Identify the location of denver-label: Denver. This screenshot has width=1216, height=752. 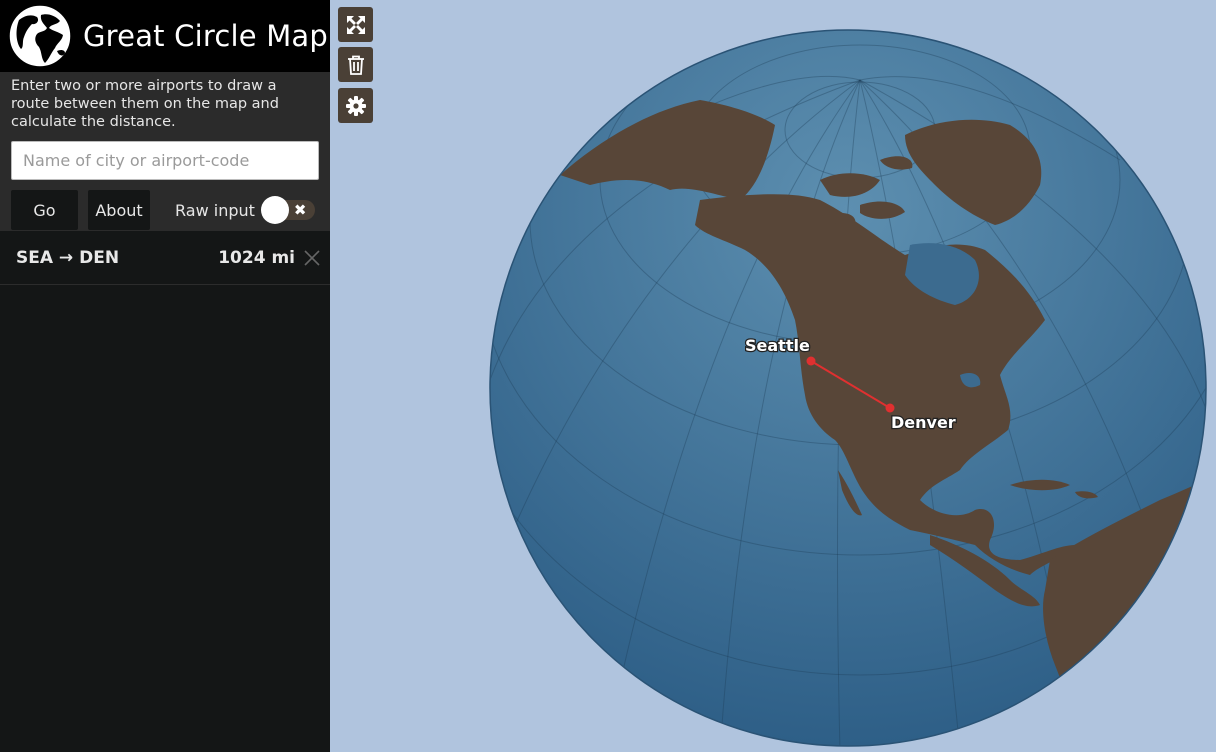
(923, 422).